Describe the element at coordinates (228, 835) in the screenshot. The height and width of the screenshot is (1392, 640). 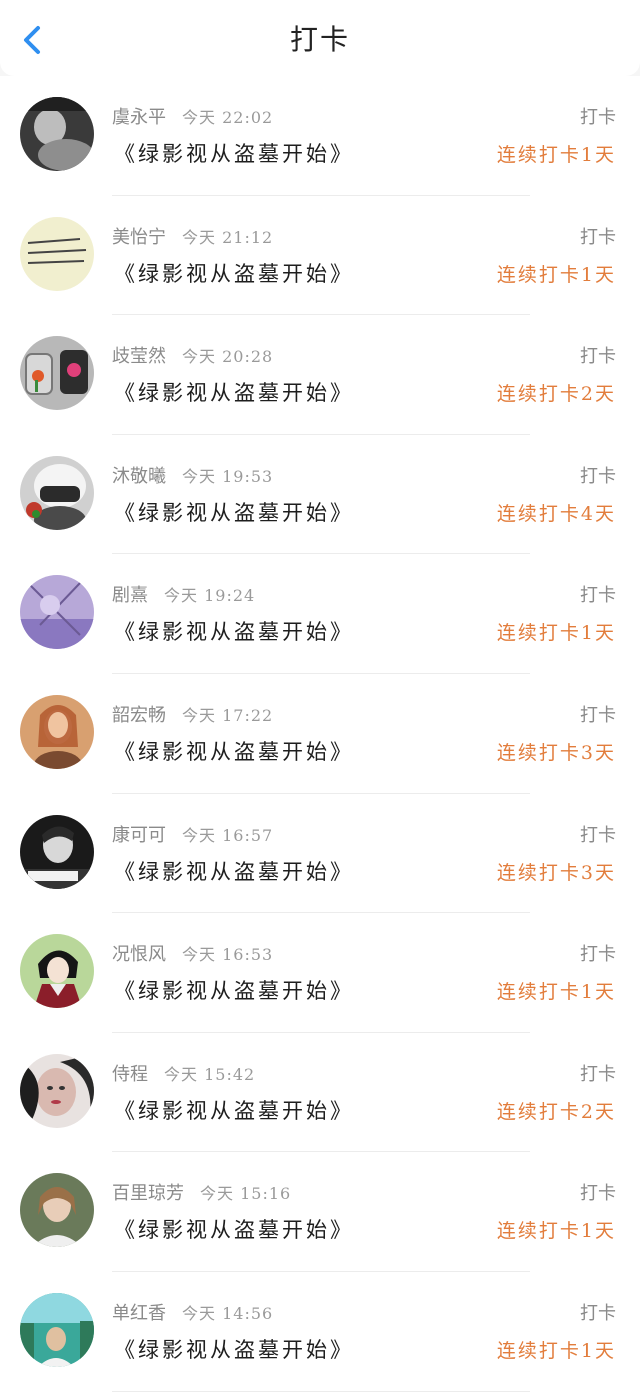
I see `checkin-time: 今天 16:57` at that location.